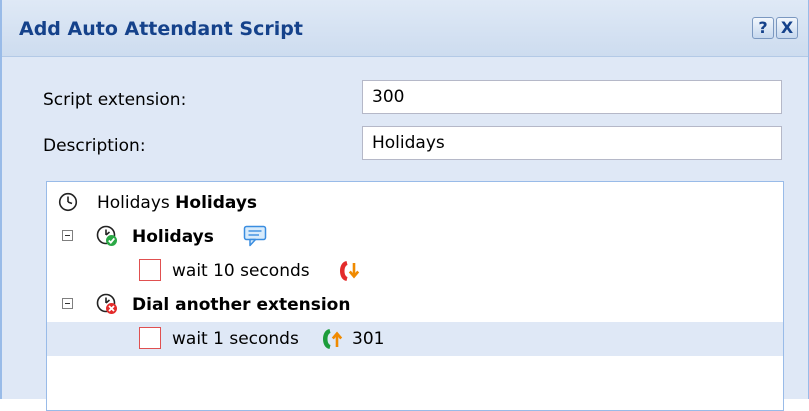  Describe the element at coordinates (368, 339) in the screenshot. I see `target-extension-number: 301` at that location.